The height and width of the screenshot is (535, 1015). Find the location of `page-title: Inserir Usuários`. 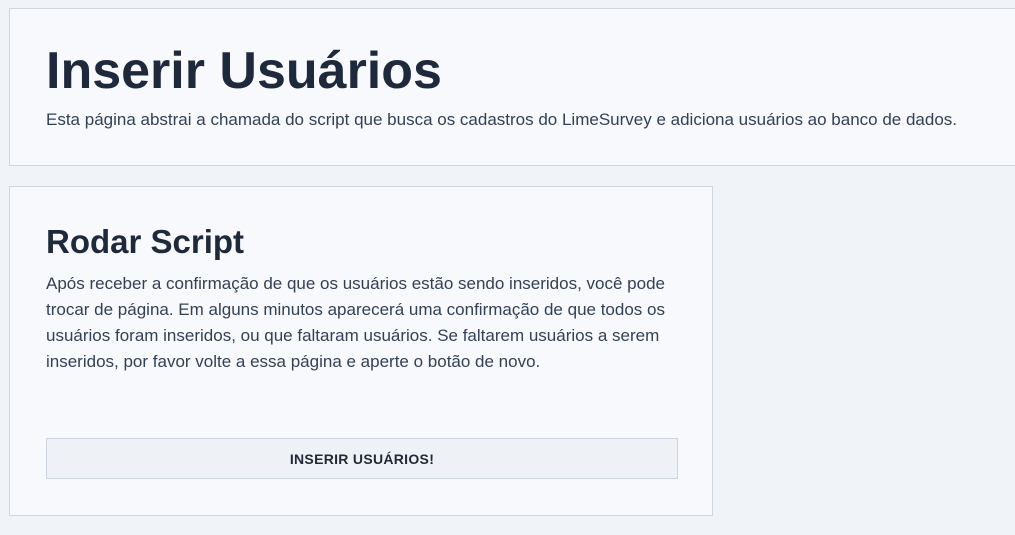

page-title: Inserir Usuários is located at coordinates (244, 71).